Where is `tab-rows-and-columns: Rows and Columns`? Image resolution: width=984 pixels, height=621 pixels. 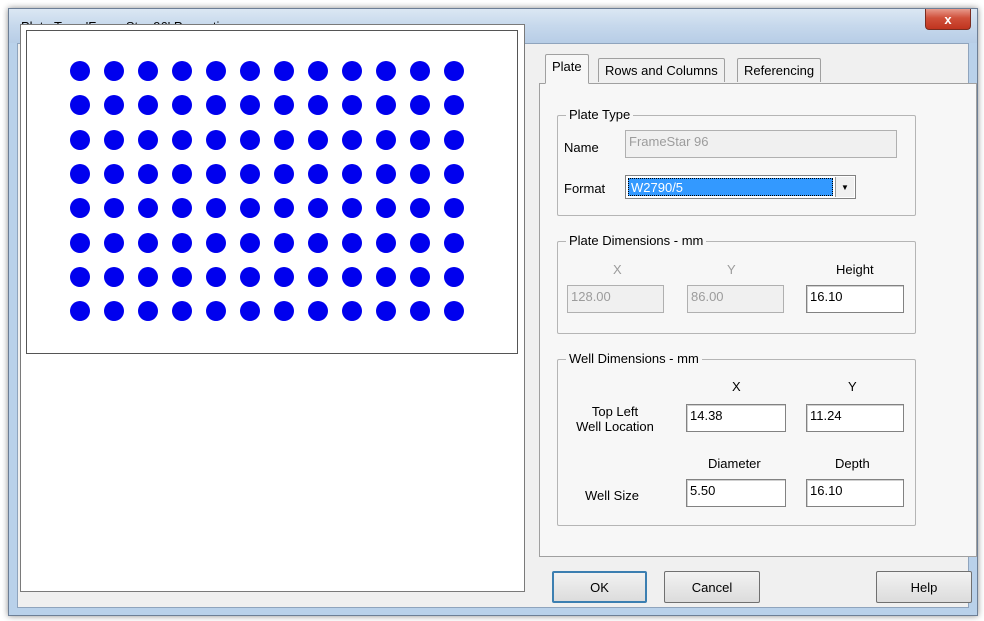
tab-rows-and-columns: Rows and Columns is located at coordinates (661, 70).